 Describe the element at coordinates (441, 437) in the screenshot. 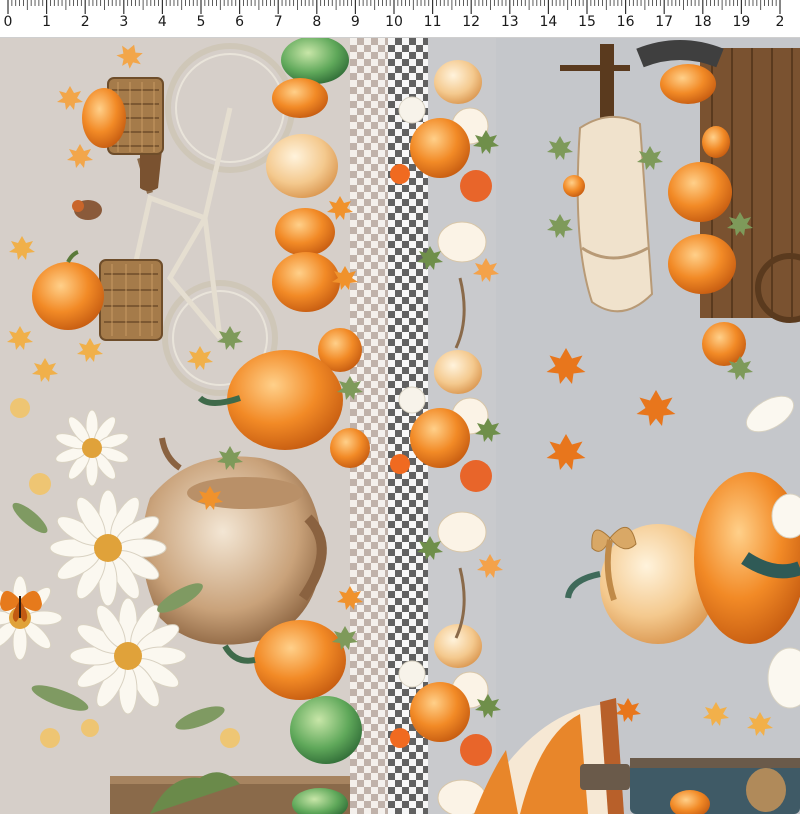

I see `pumpkin-border-repeat` at that location.